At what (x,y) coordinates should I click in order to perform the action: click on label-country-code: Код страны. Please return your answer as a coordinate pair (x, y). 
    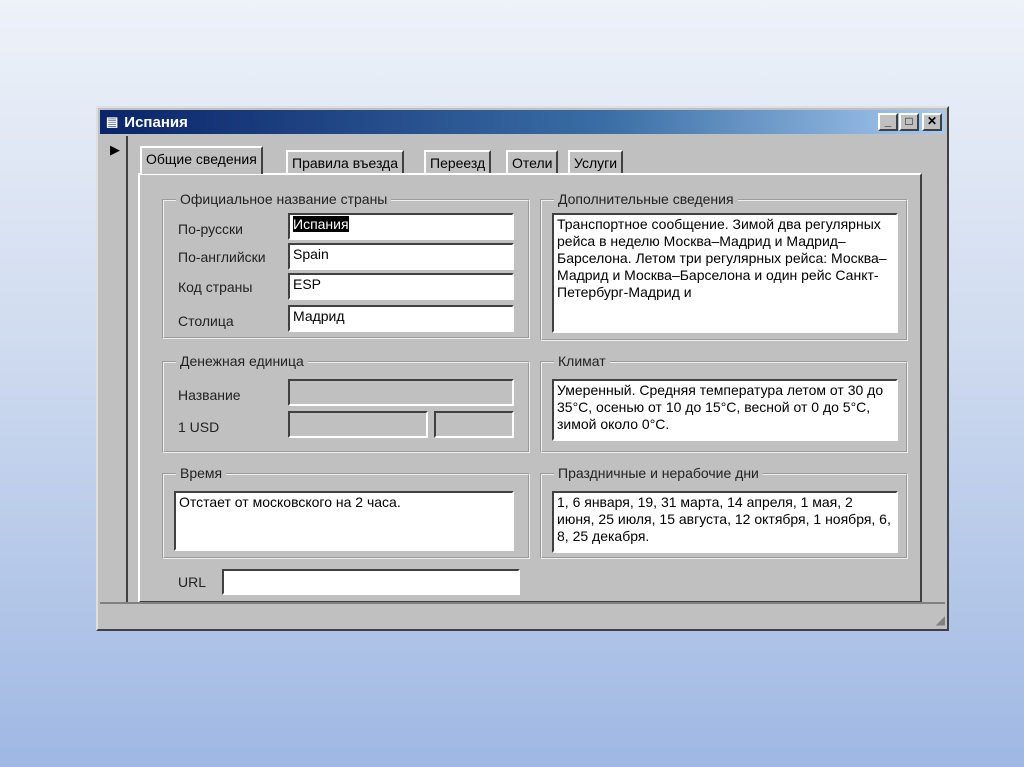
    Looking at the image, I should click on (215, 287).